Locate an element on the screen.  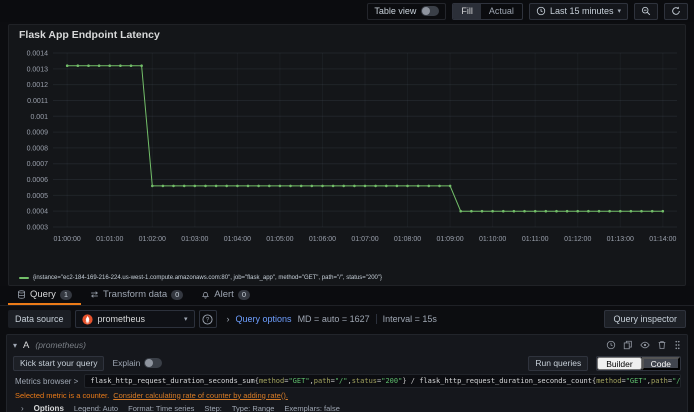
svg-text: 01:08:00 is located at coordinates (407, 239).